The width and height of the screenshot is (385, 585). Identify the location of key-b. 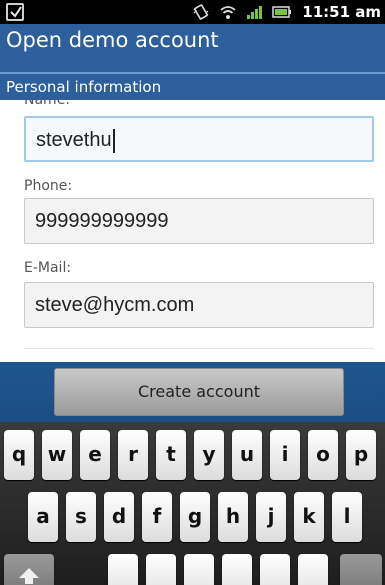
(275, 569).